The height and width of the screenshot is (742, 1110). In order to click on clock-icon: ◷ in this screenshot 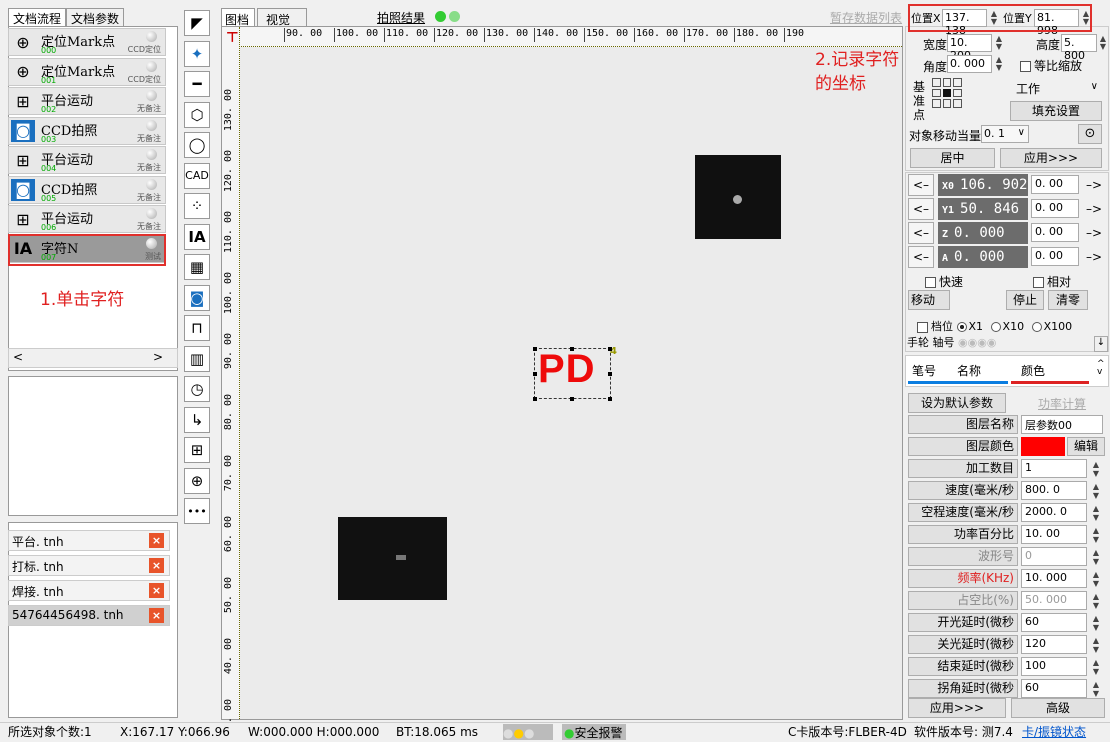, I will do `click(197, 389)`.